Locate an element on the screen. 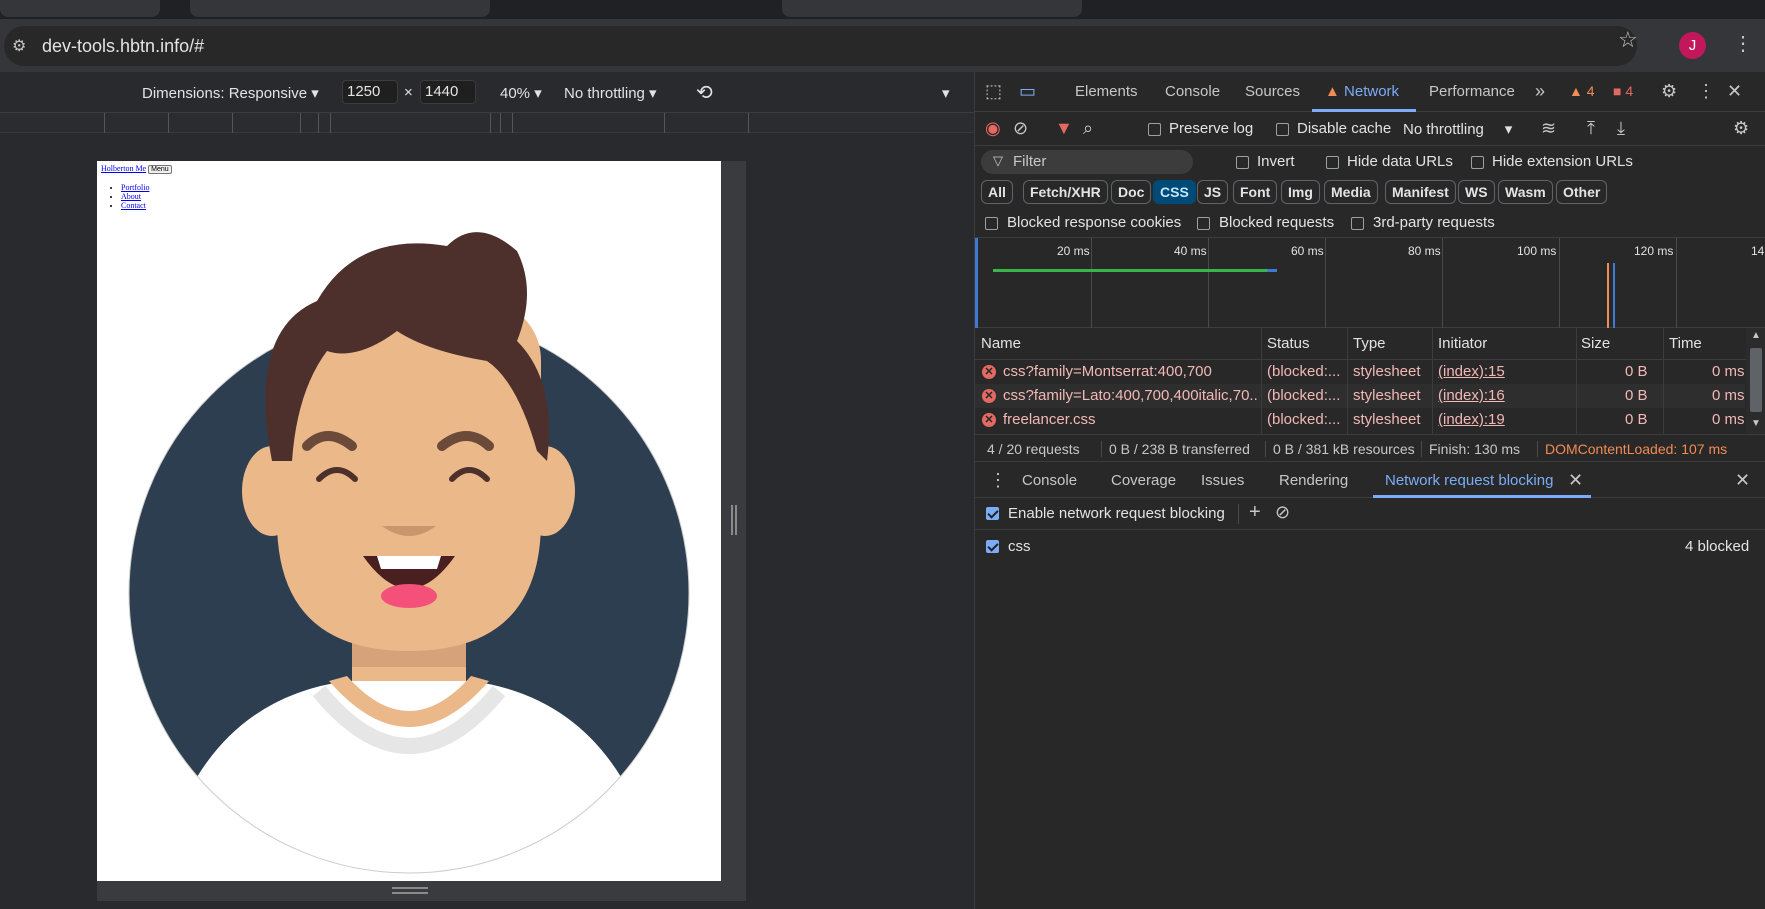 The image size is (1765, 909). drawer-tab-issues: Issues is located at coordinates (1222, 480).